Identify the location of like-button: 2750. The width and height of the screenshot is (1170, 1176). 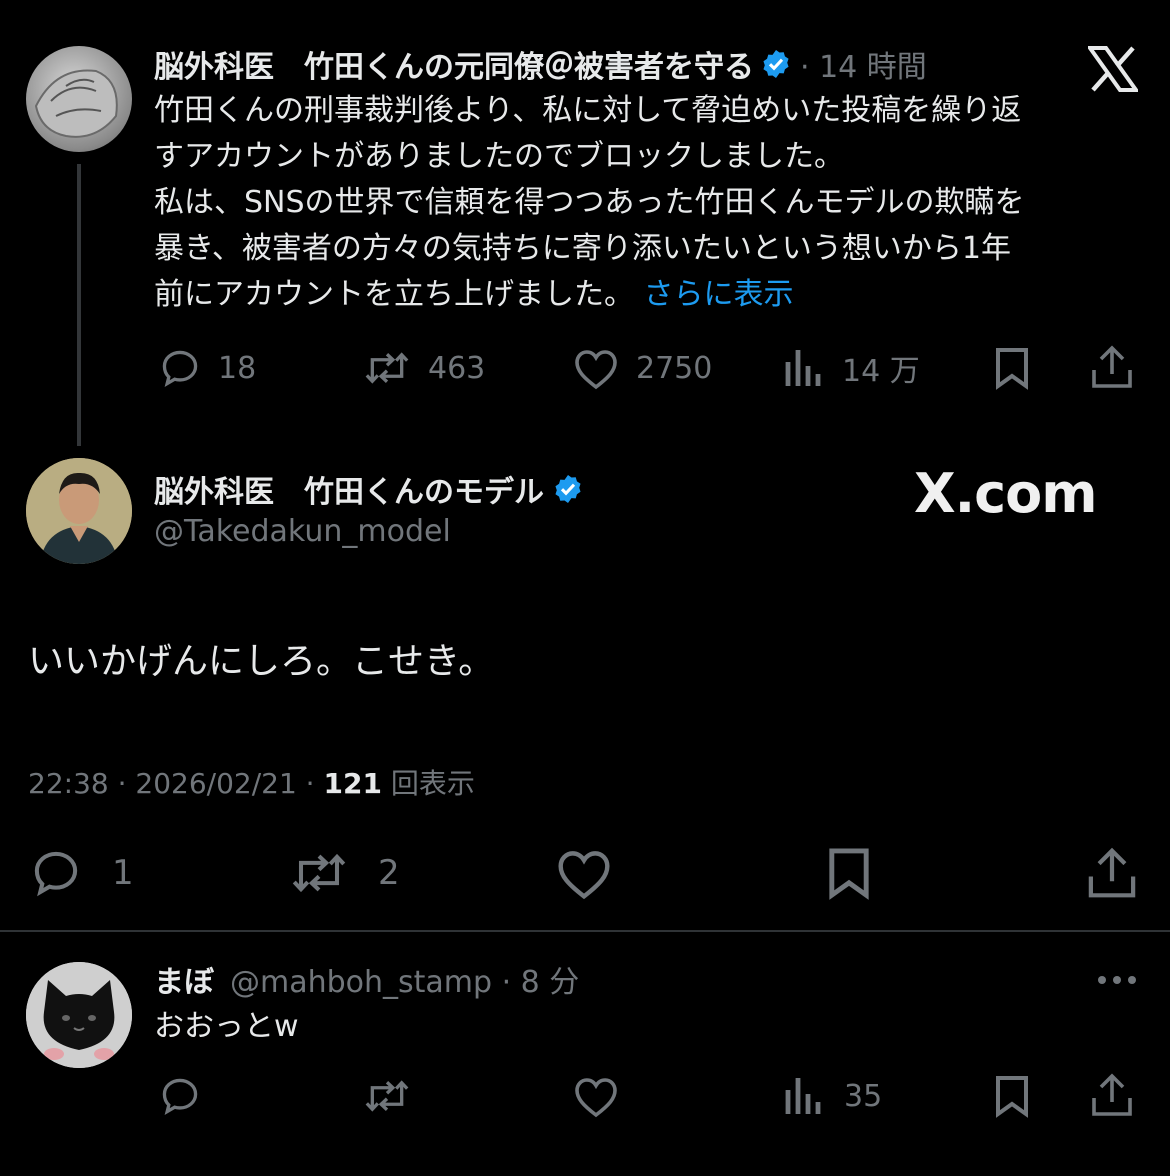
(642, 368).